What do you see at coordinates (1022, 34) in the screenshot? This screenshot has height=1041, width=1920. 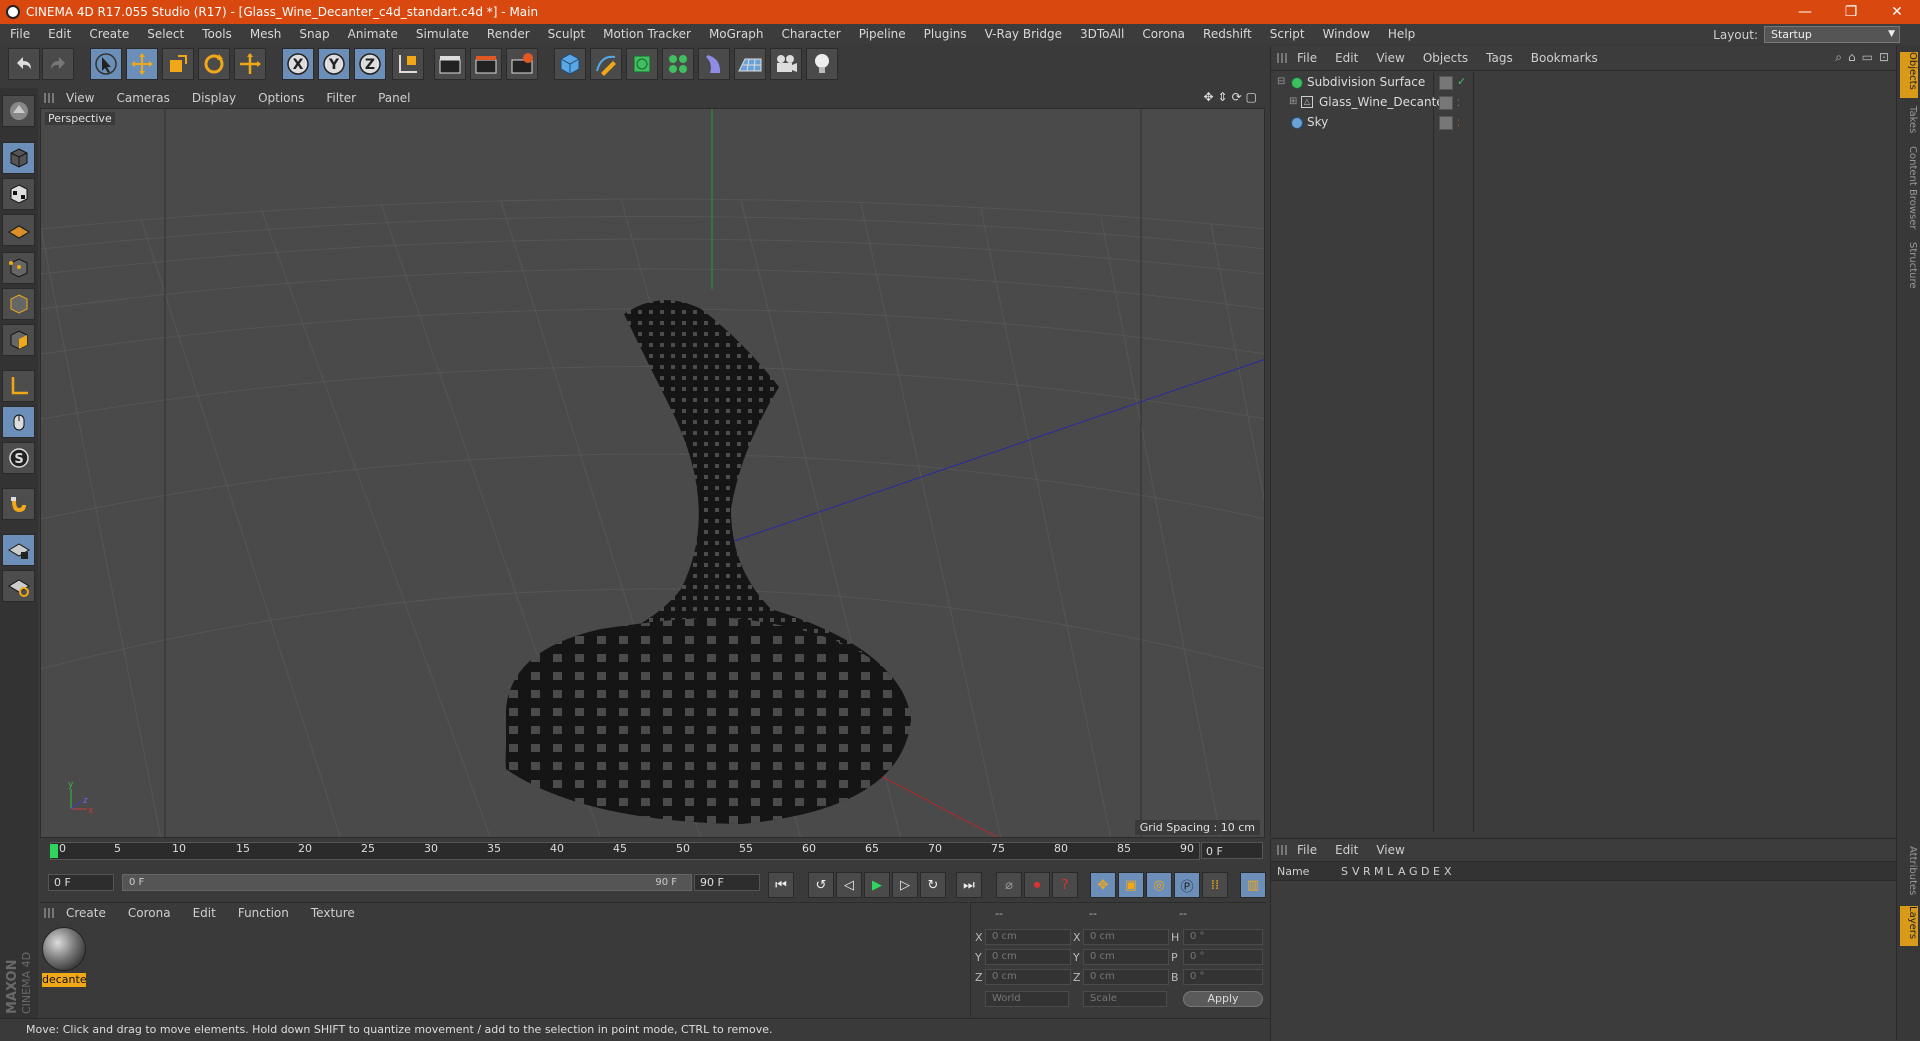 I see `menu-vray-bridge: V-Ray Bridge` at bounding box center [1022, 34].